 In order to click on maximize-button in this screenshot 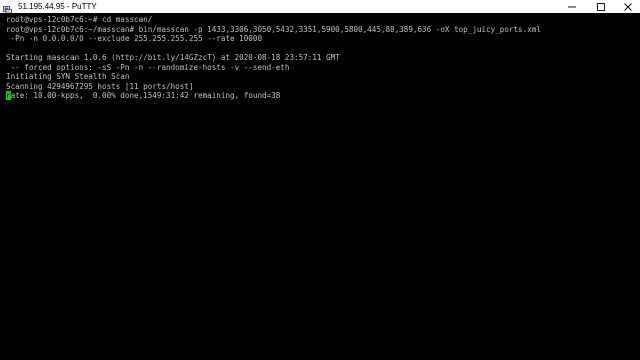, I will do `click(601, 6)`.